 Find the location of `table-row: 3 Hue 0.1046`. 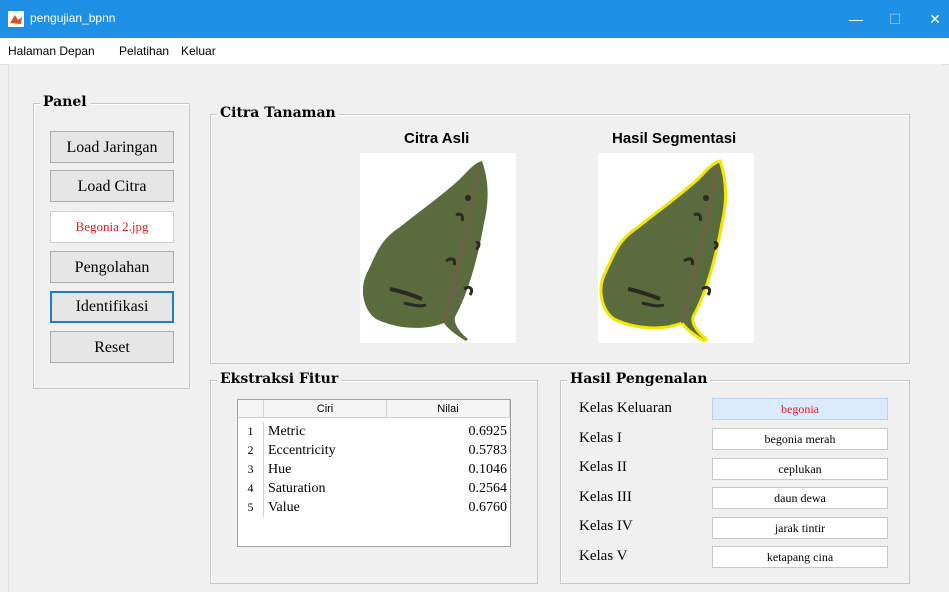

table-row: 3 Hue 0.1046 is located at coordinates (374, 469).